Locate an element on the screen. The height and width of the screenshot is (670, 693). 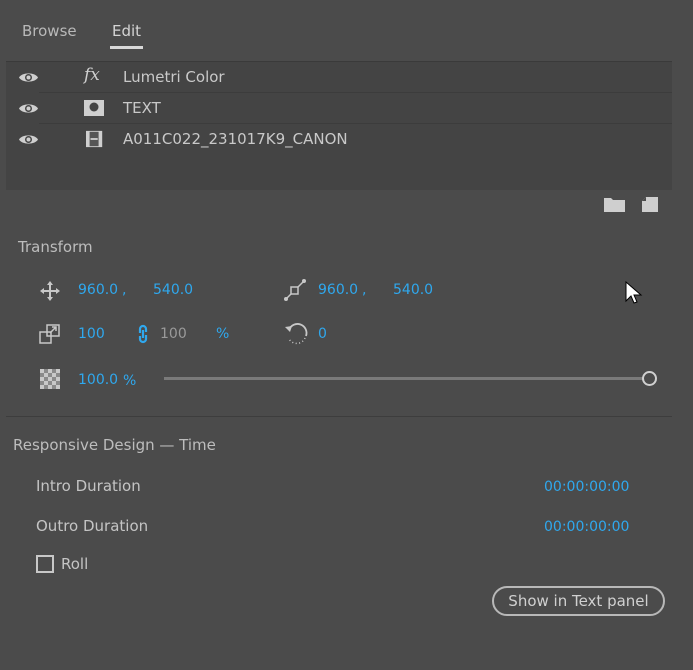
layer-name: TEXT is located at coordinates (142, 108).